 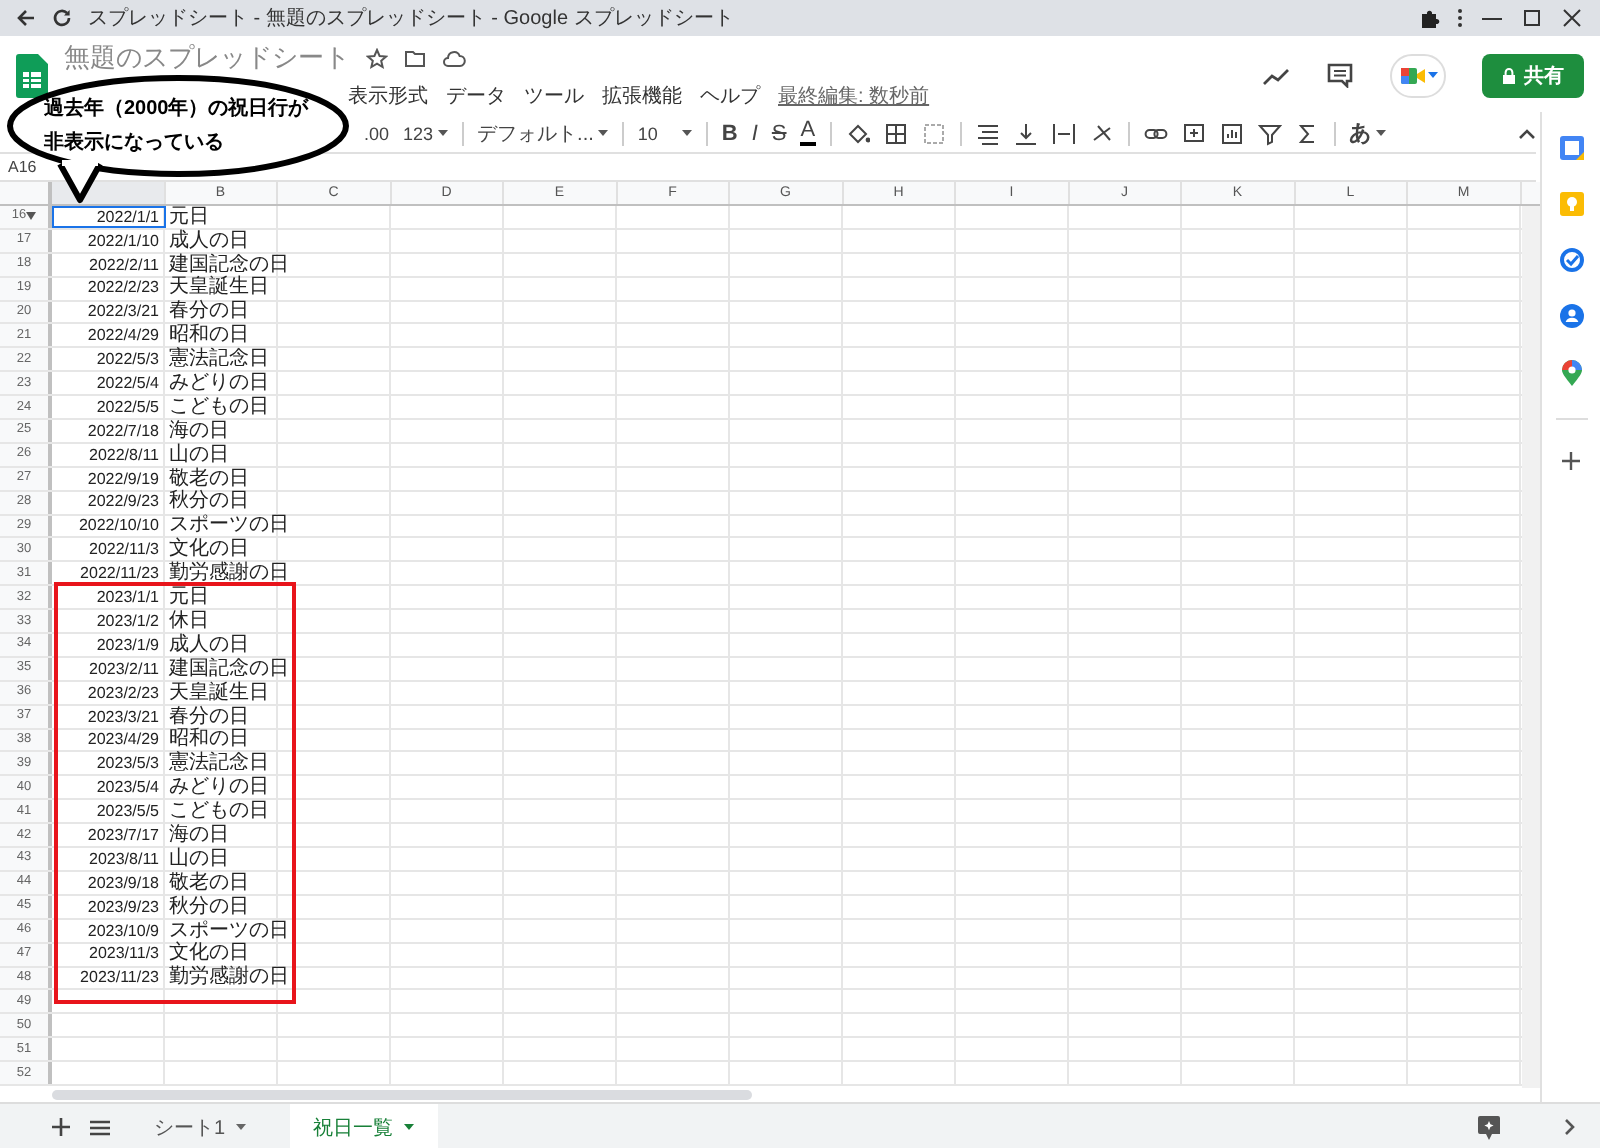 I want to click on video-camera-icon, so click(x=1412, y=75).